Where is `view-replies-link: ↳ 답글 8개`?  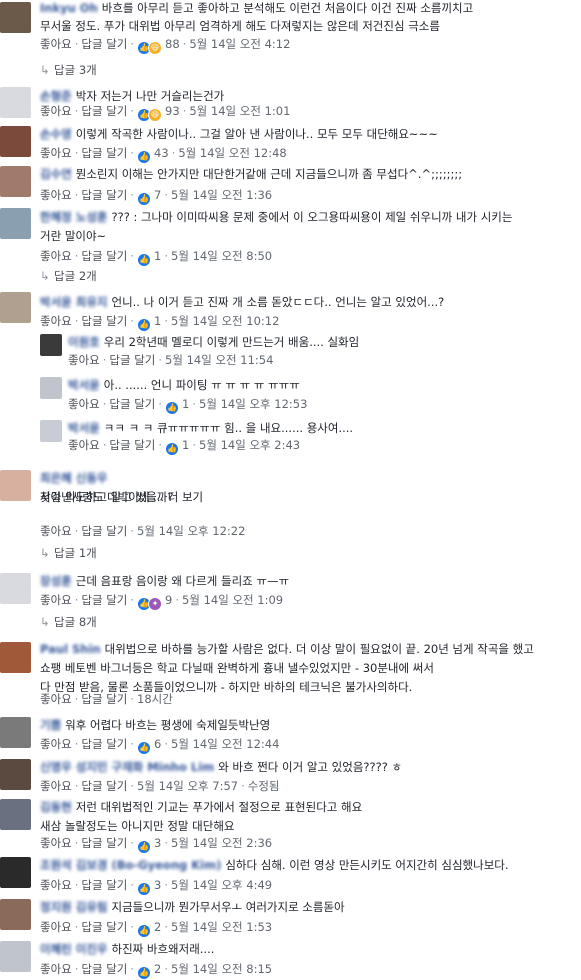
view-replies-link: ↳ 답글 8개 is located at coordinates (68, 622).